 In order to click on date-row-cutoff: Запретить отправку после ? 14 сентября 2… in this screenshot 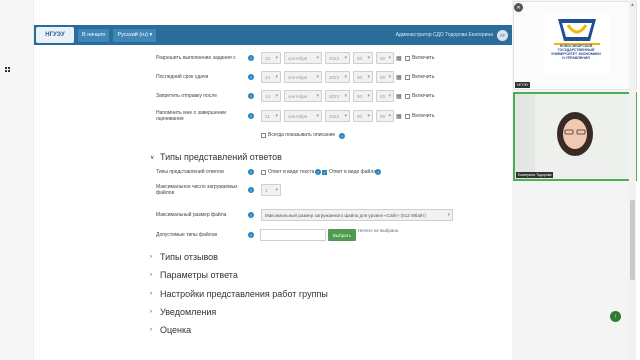, I will do `click(331, 96)`.